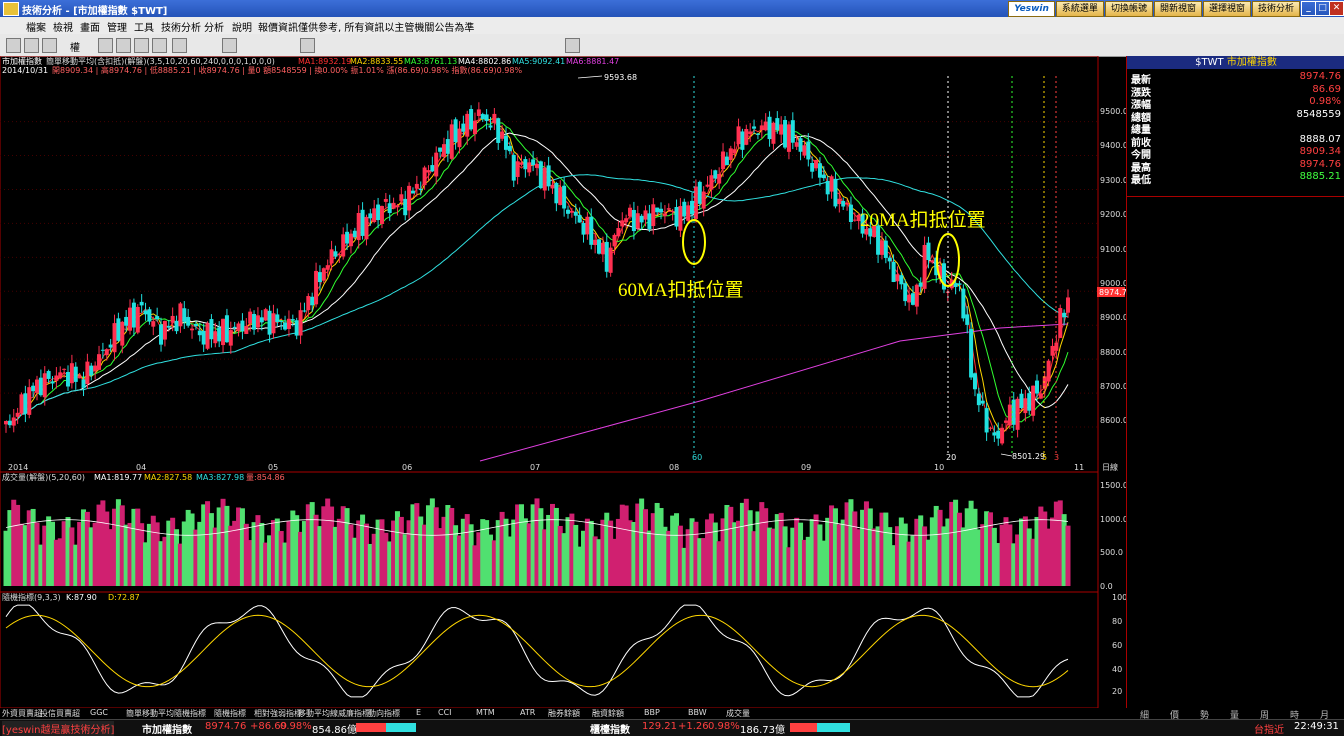 The height and width of the screenshot is (736, 1344). I want to click on select-window-button: 選擇視窗, so click(1226, 9).